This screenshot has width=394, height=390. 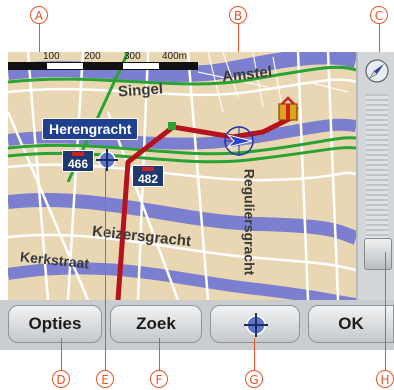 I want to click on destination-icon, so click(x=288, y=108).